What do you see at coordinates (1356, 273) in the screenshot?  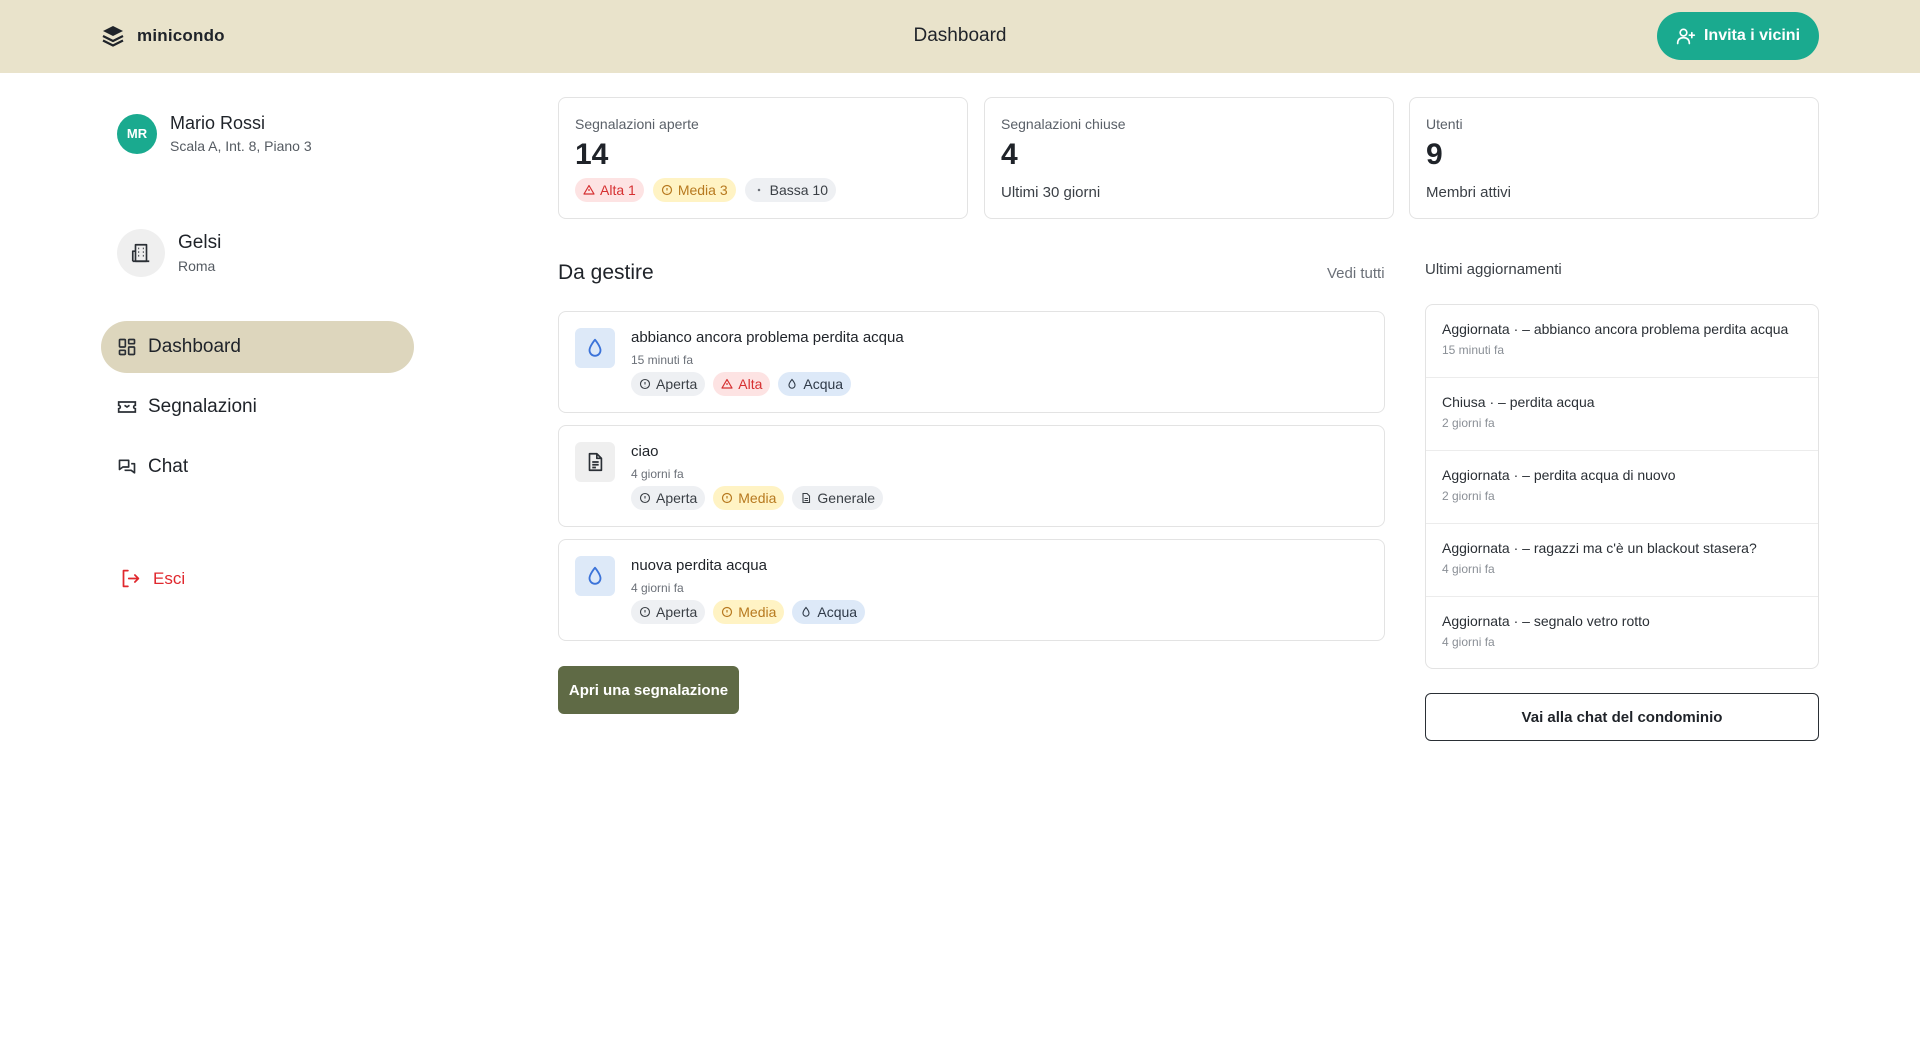 I see `see-all-link: Vedi tutti` at bounding box center [1356, 273].